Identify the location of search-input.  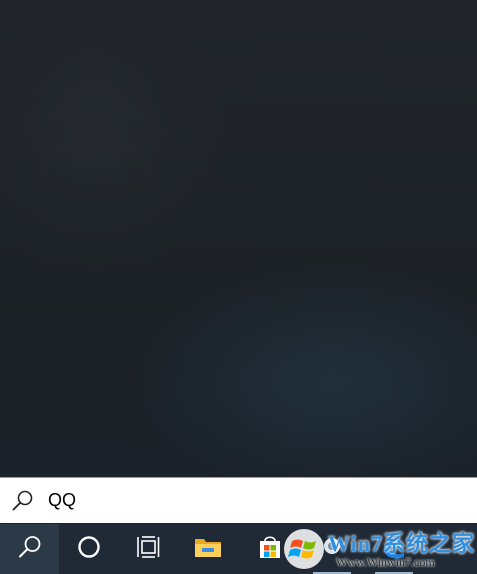
(238, 500).